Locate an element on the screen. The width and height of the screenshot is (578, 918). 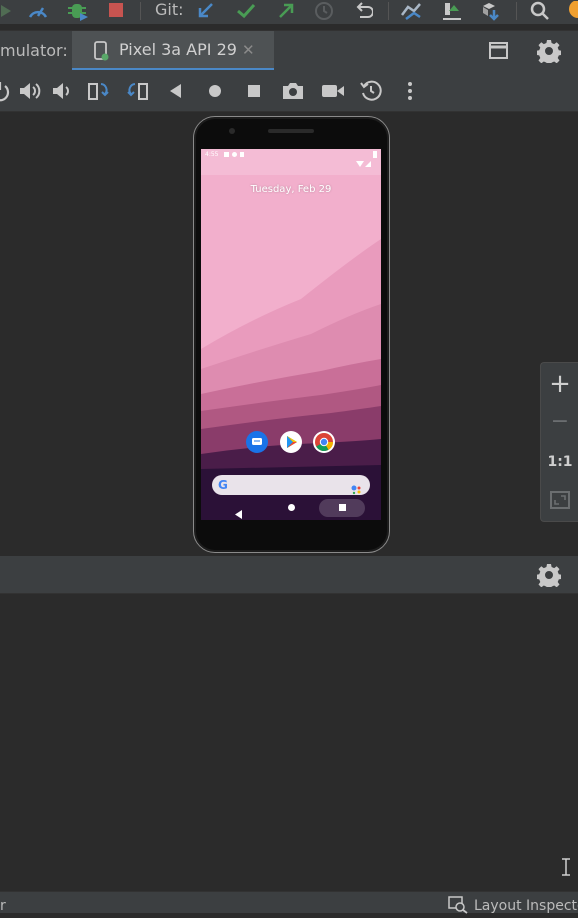
lockscreen-date: Tuesday, Feb 29 is located at coordinates (291, 190).